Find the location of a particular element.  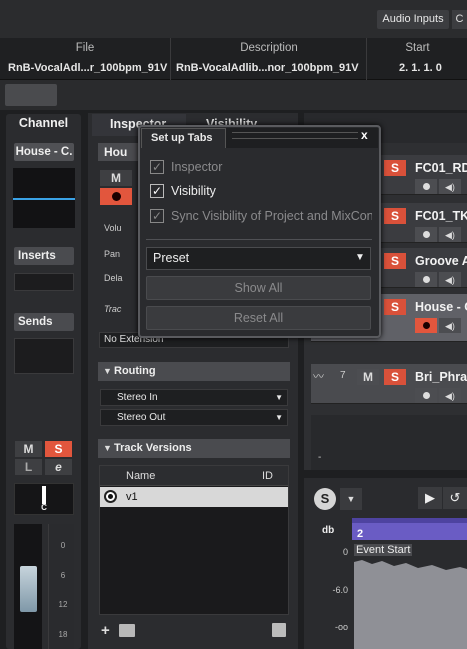

pan-indicator is located at coordinates (44, 495).